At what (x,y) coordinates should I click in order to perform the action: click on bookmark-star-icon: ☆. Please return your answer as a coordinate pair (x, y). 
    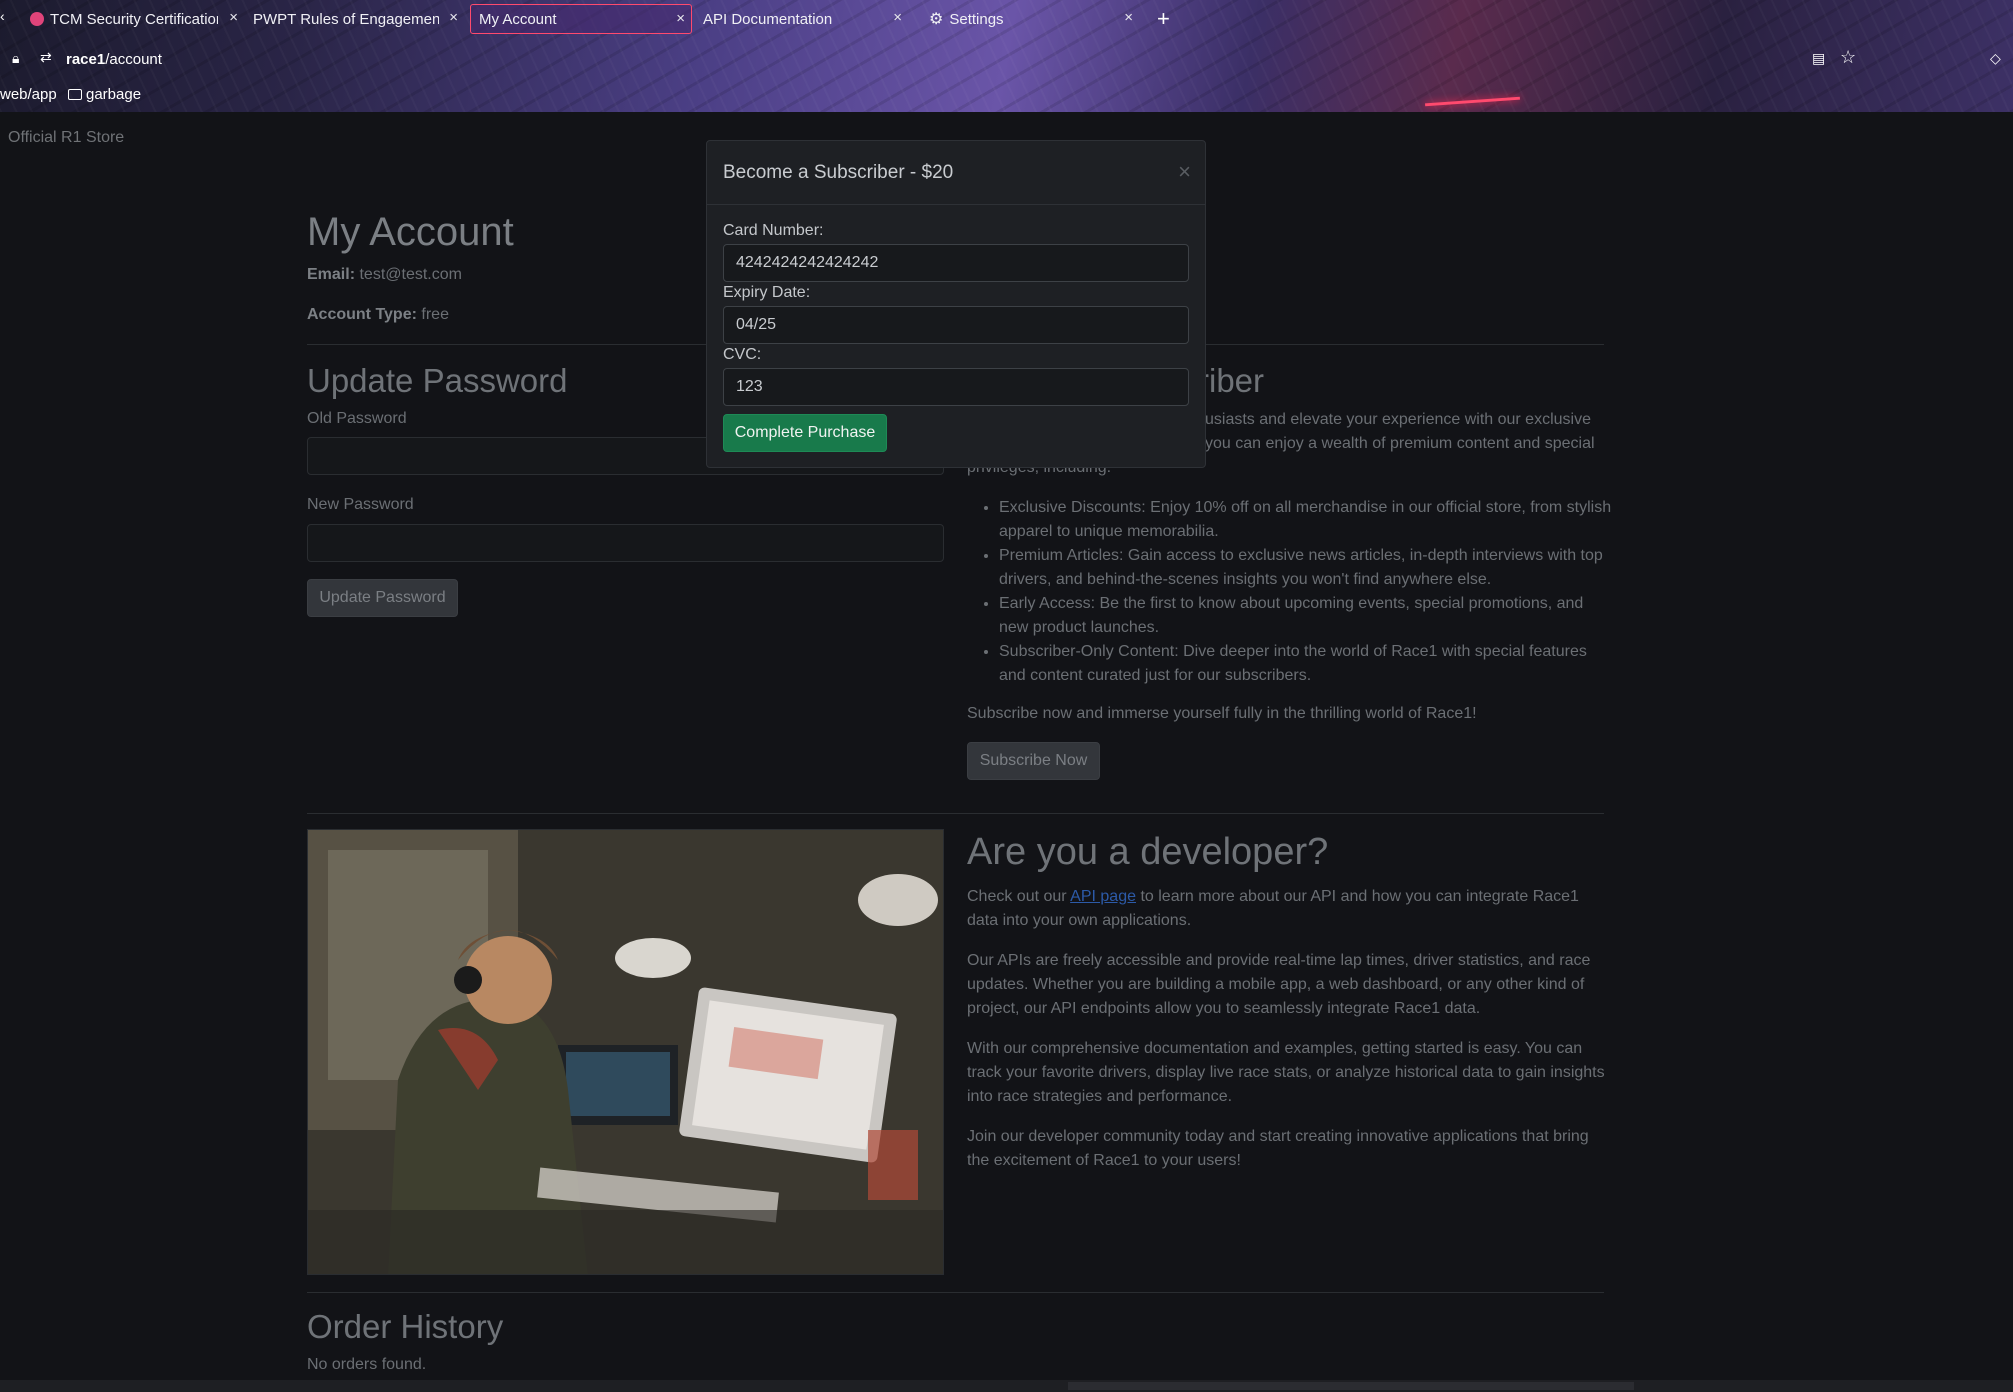
    Looking at the image, I should click on (1848, 57).